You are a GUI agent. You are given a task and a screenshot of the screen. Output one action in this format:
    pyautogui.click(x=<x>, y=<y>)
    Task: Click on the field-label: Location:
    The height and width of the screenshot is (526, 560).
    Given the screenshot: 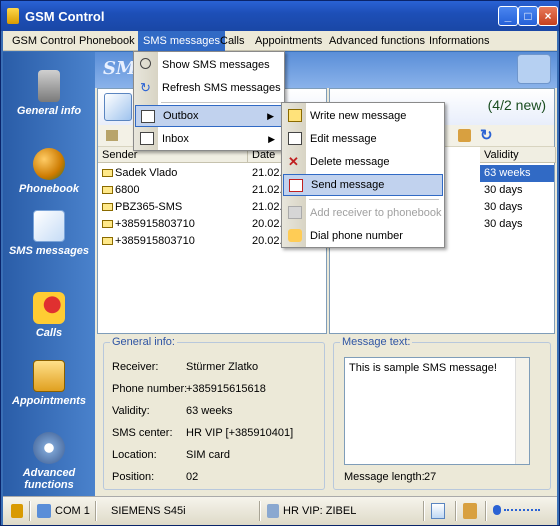 What is the action you would take?
    pyautogui.click(x=134, y=455)
    